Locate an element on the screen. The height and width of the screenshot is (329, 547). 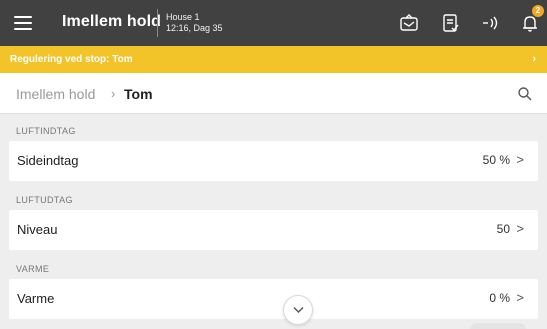
scroll-down-button is located at coordinates (298, 310).